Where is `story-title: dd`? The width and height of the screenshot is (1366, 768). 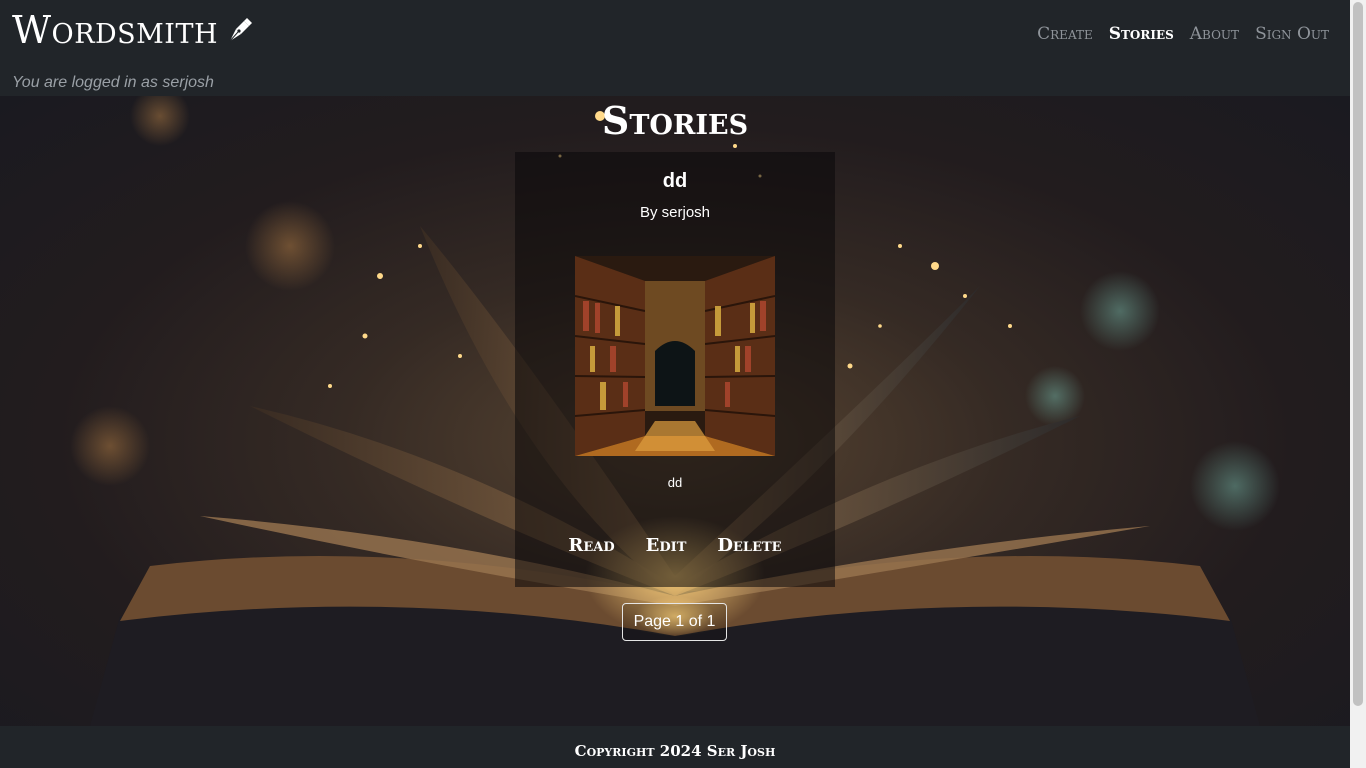 story-title: dd is located at coordinates (675, 181).